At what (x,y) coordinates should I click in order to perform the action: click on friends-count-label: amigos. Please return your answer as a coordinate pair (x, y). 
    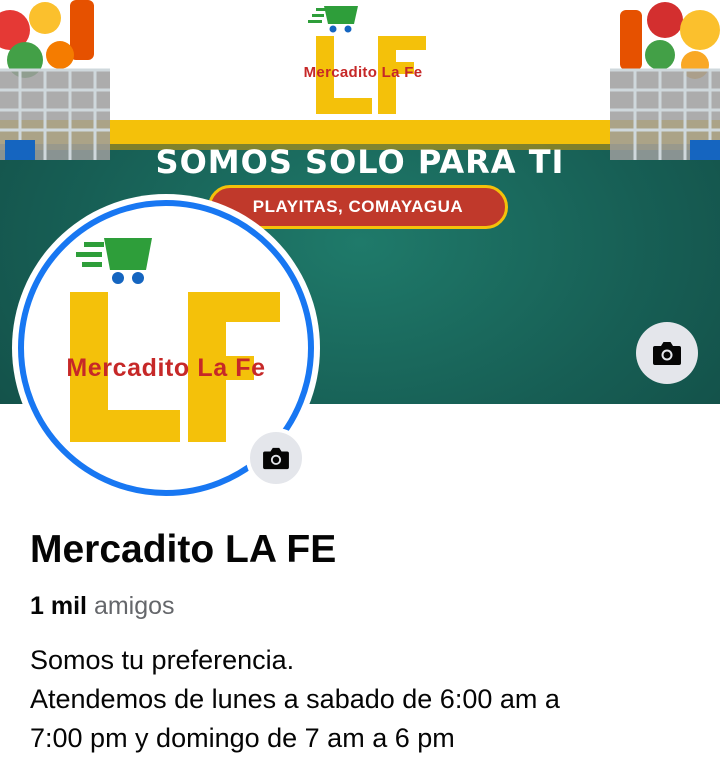
    Looking at the image, I should click on (134, 606).